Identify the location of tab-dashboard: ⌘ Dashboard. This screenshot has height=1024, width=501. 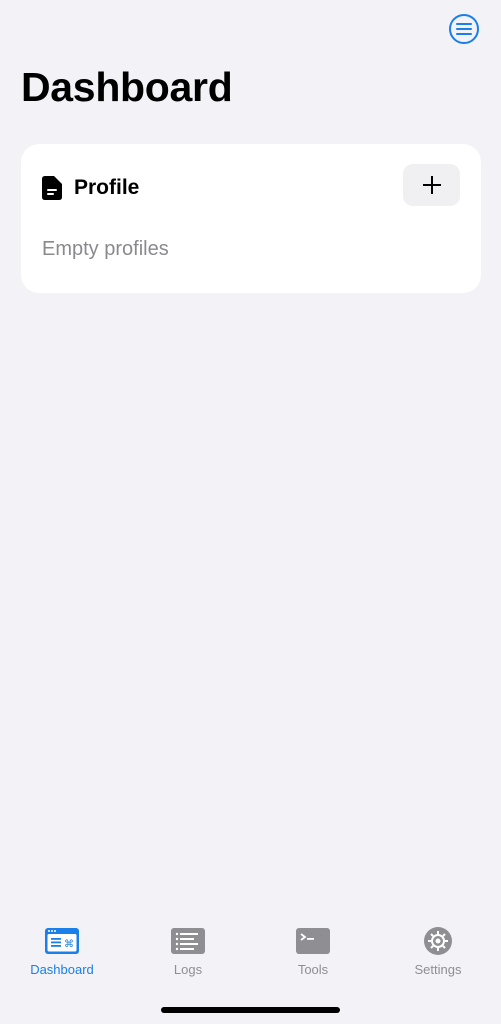
(62, 951).